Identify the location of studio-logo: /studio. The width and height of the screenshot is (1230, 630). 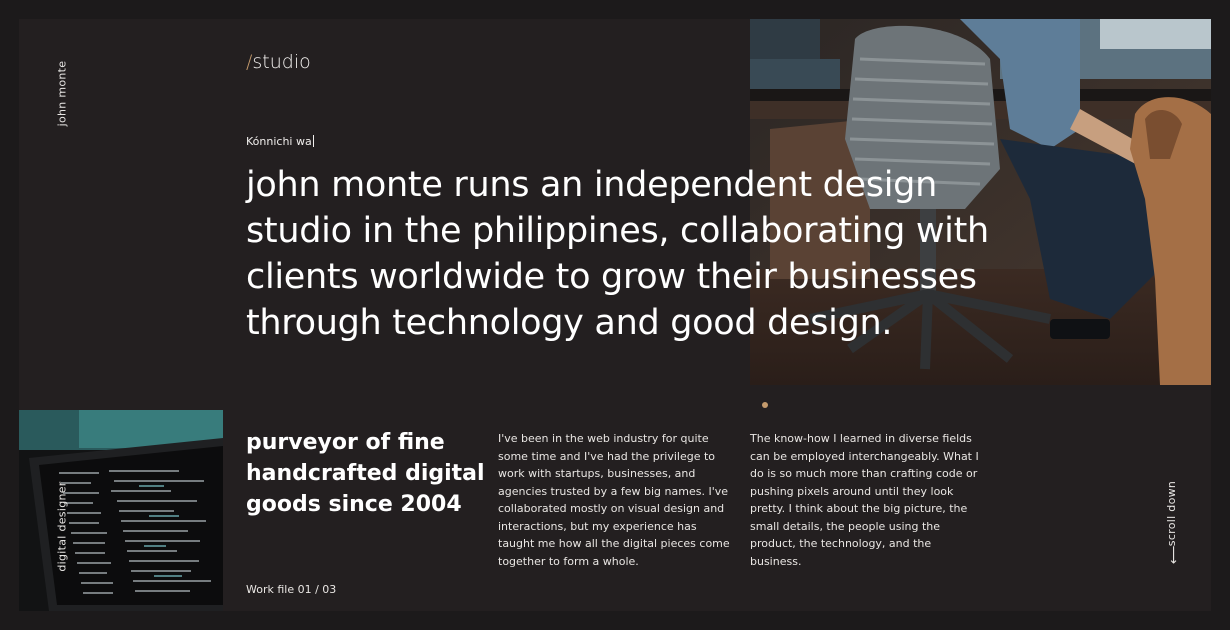
(278, 62).